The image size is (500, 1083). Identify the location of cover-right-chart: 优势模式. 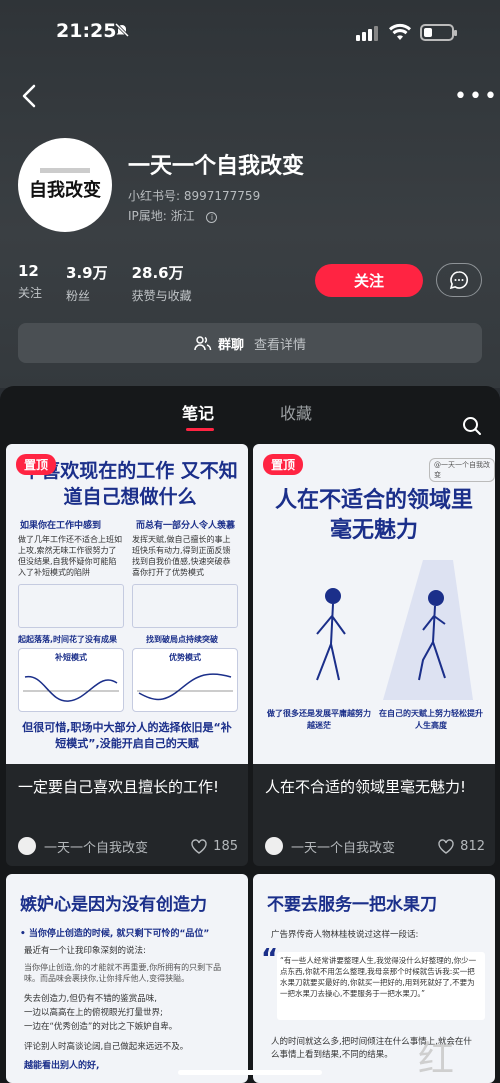
(185, 680).